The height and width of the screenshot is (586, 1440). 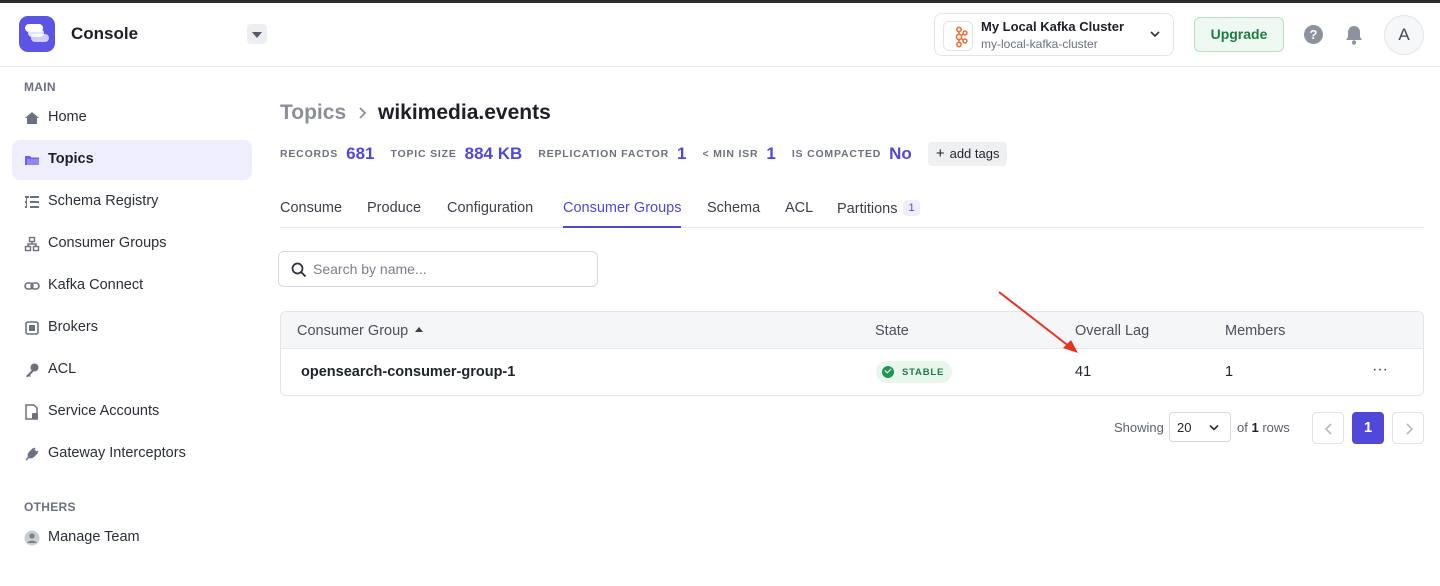 I want to click on column-header-state: State, so click(x=892, y=331).